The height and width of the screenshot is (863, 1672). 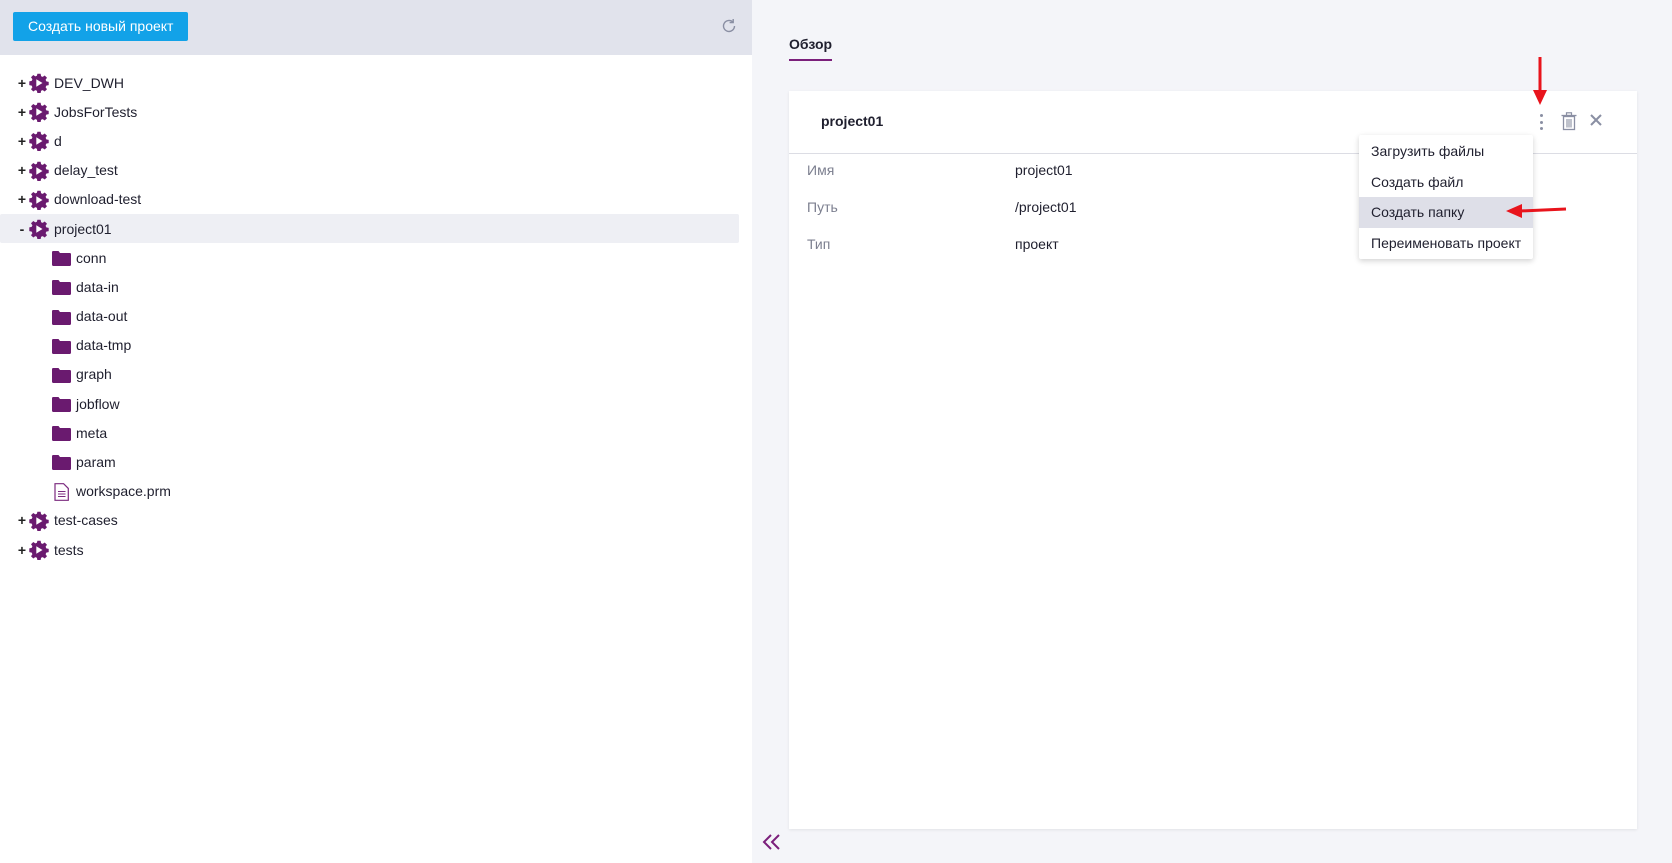 I want to click on tree-project-row: + test-cases, so click(x=376, y=520).